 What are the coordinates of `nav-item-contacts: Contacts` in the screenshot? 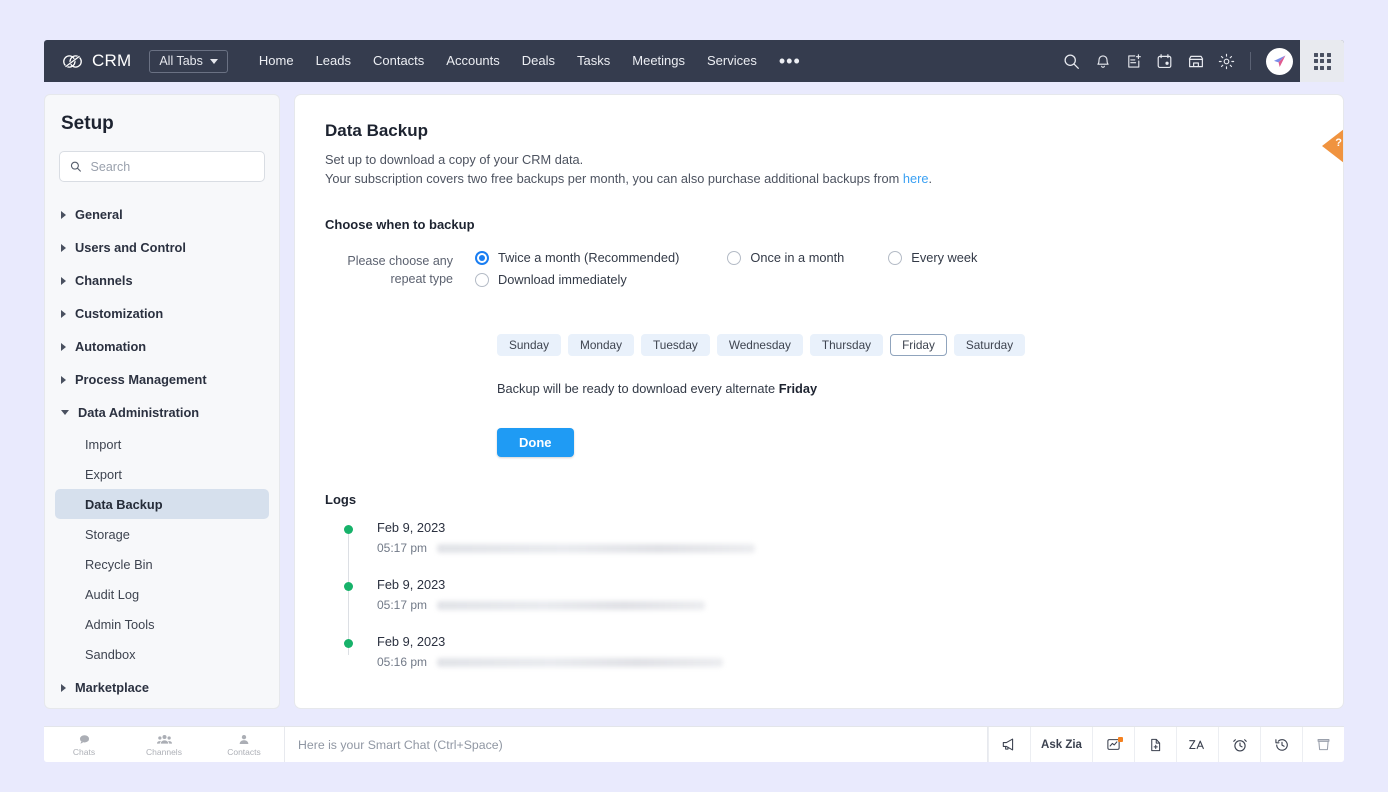 It's located at (398, 61).